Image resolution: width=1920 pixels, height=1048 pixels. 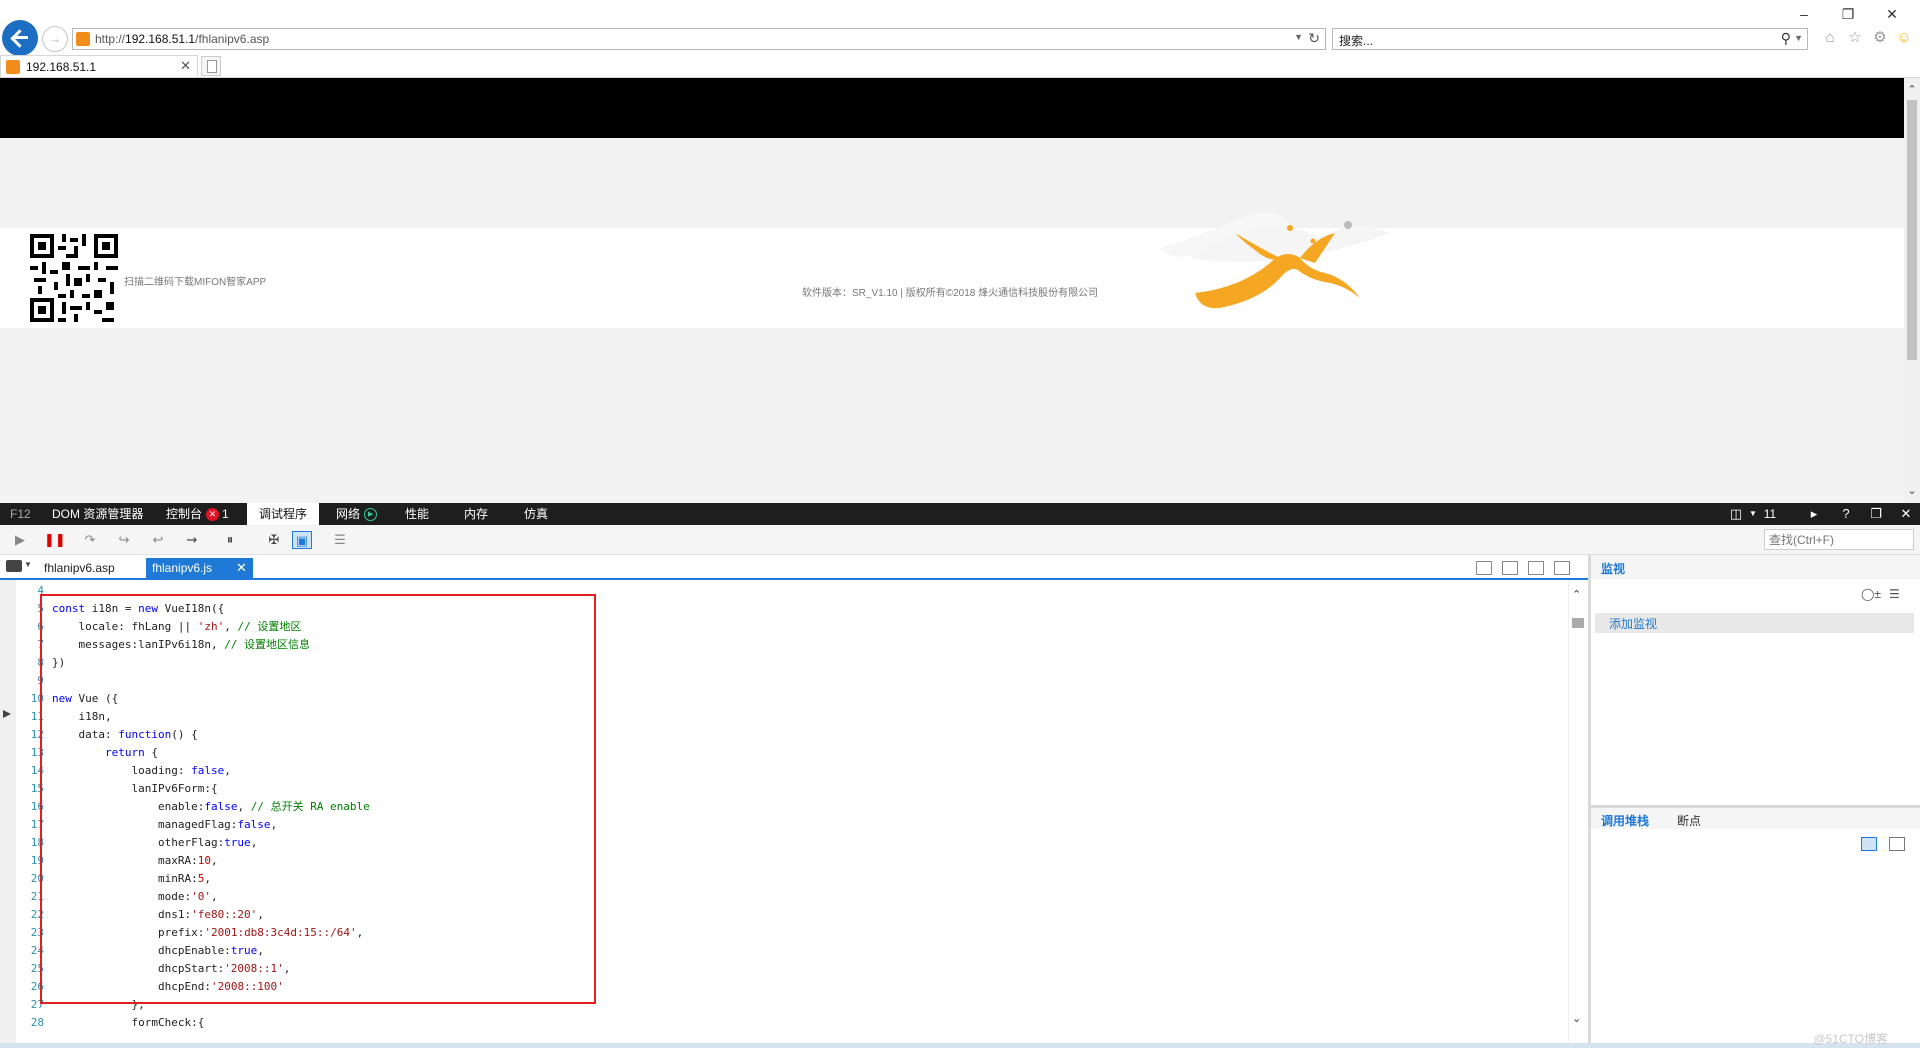 What do you see at coordinates (90, 540) in the screenshot?
I see `step-into-icon: ↷` at bounding box center [90, 540].